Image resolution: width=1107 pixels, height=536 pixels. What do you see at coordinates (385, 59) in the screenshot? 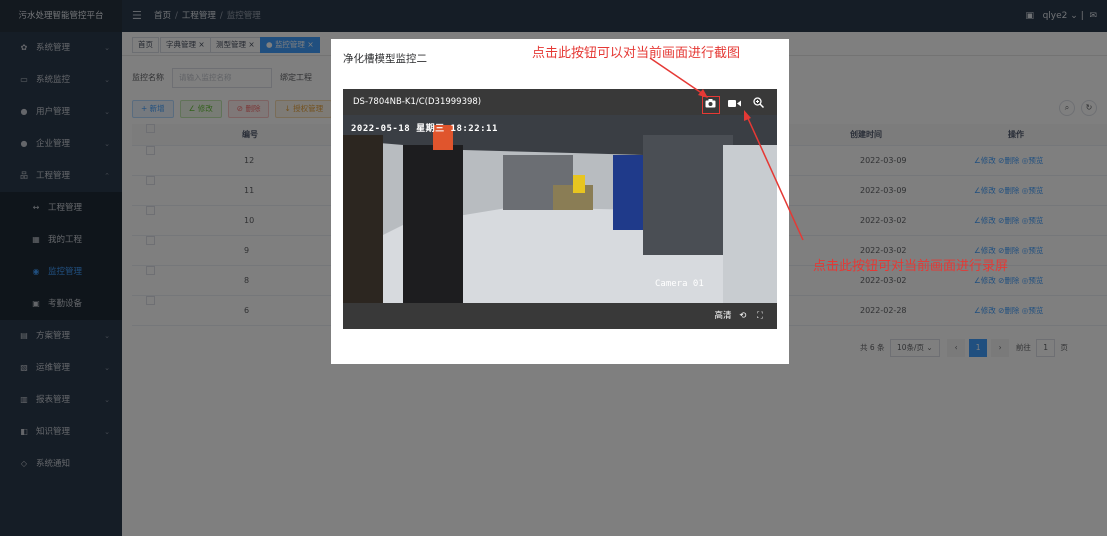
I see `dialog-title: 净化槽模型监控二` at bounding box center [385, 59].